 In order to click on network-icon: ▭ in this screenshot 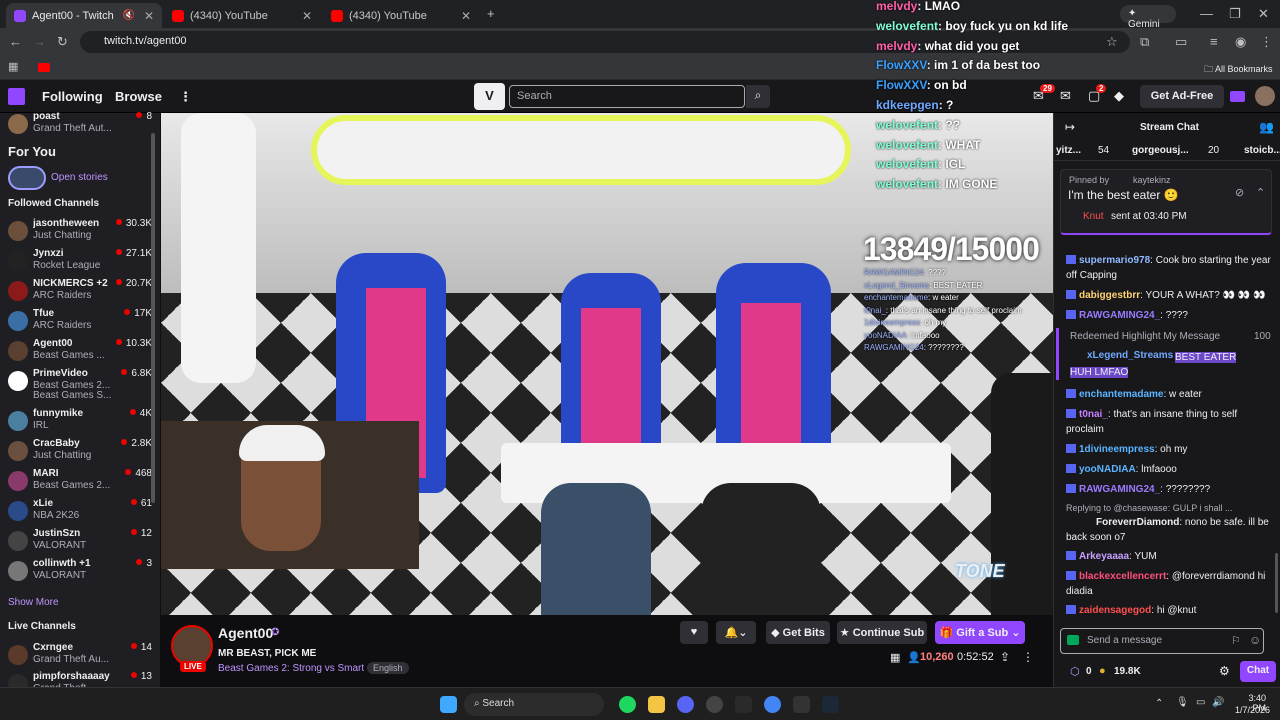, I will do `click(1200, 702)`.